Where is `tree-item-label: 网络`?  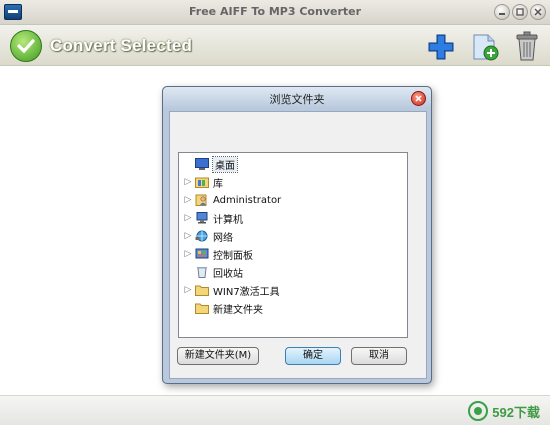
tree-item-label: 网络 is located at coordinates (223, 238).